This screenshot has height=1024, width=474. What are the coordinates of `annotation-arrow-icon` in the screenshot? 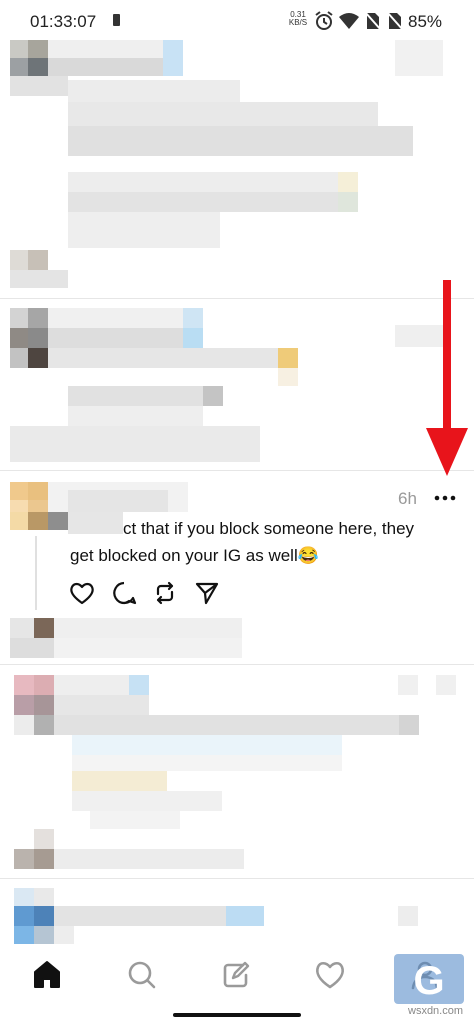 It's located at (447, 378).